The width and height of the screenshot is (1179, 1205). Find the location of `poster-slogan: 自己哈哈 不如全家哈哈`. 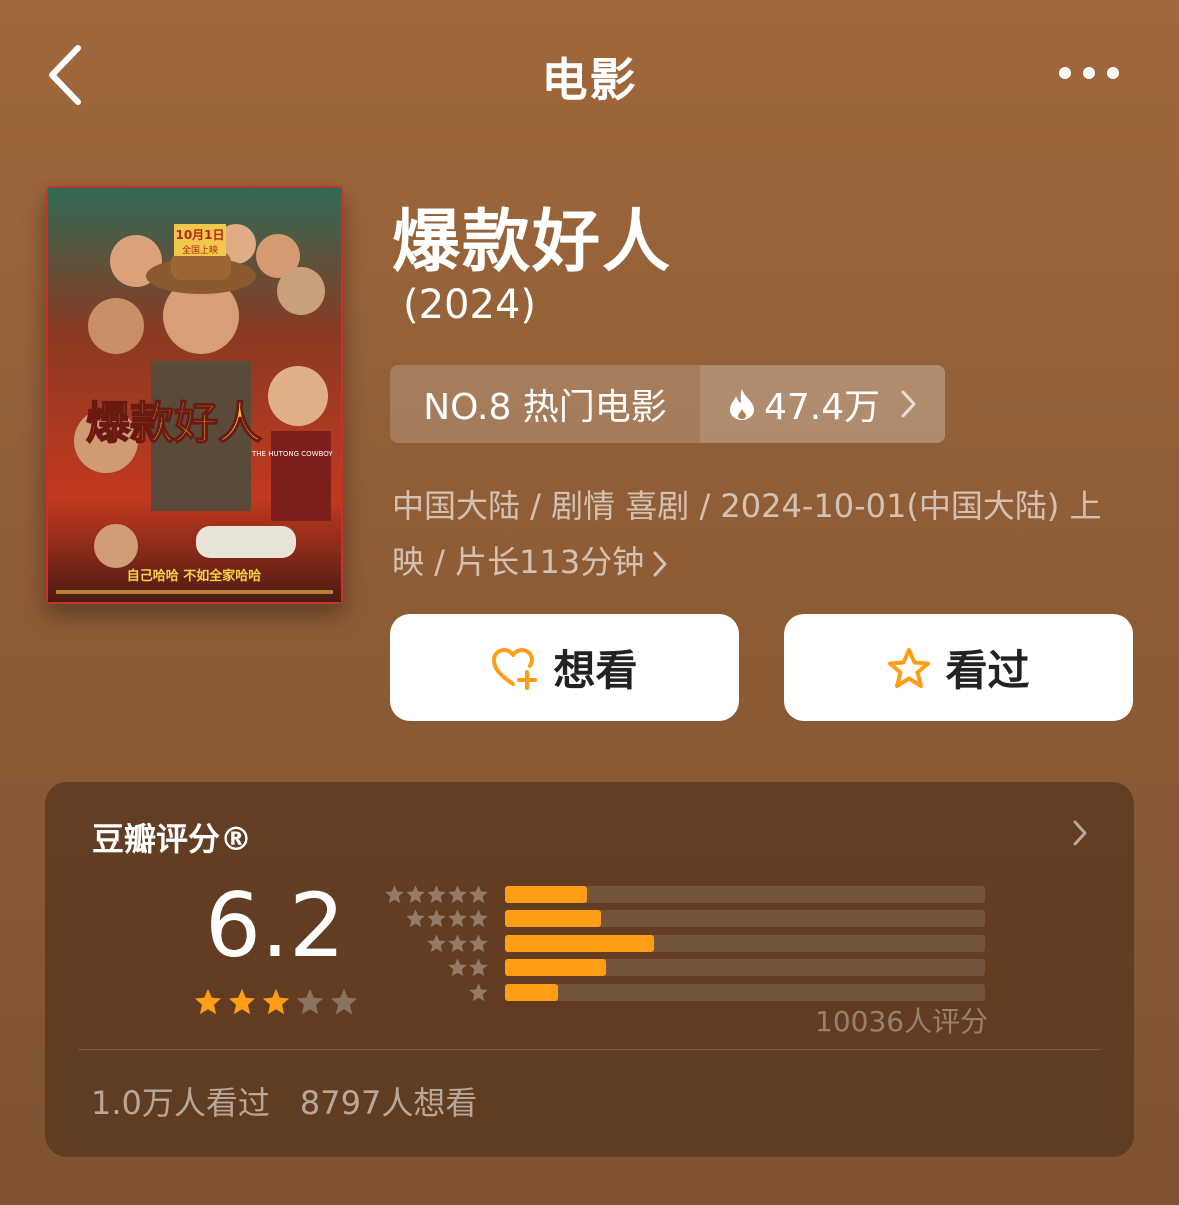

poster-slogan: 自己哈哈 不如全家哈哈 is located at coordinates (194, 576).